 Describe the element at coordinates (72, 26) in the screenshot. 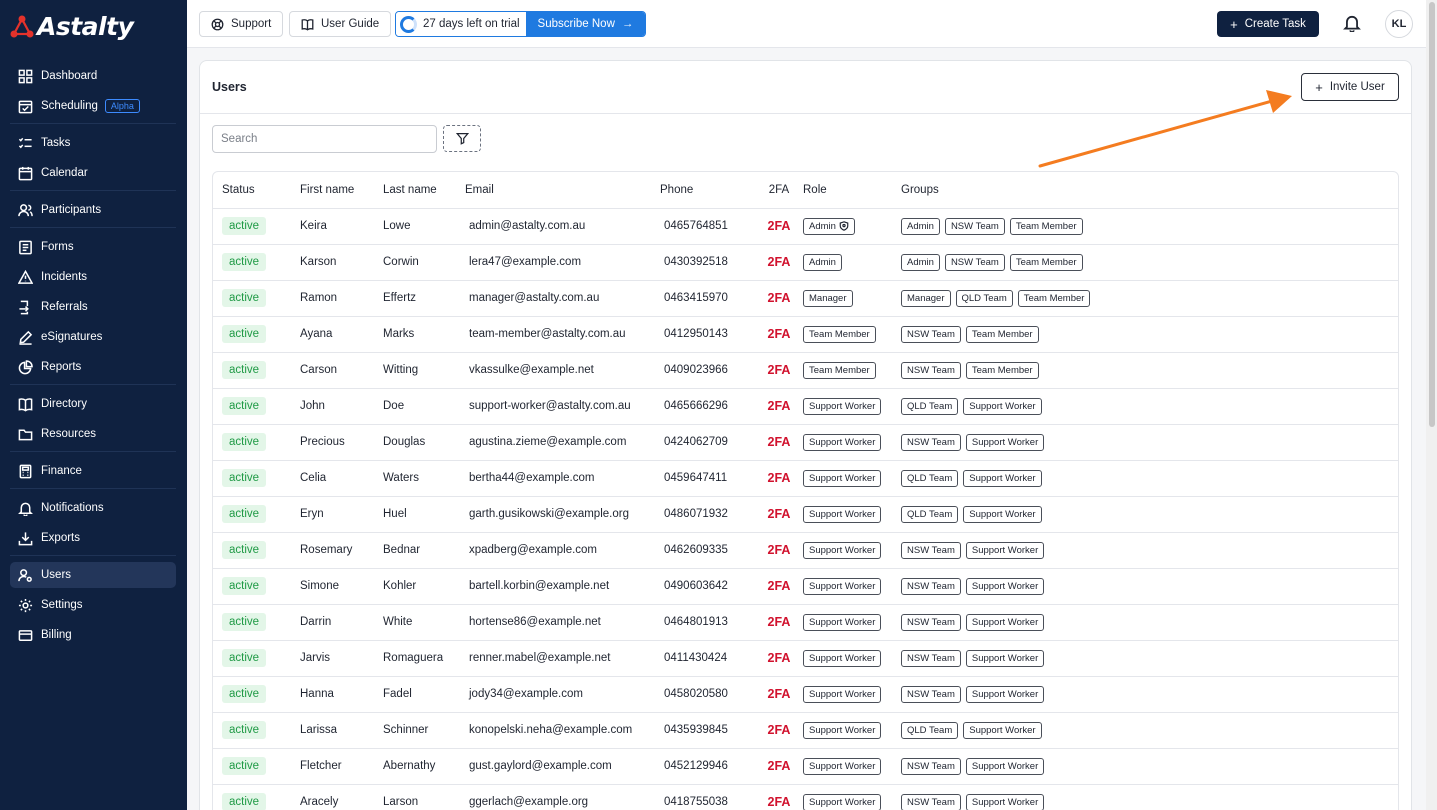

I see `astalty-logo: Astalty` at that location.